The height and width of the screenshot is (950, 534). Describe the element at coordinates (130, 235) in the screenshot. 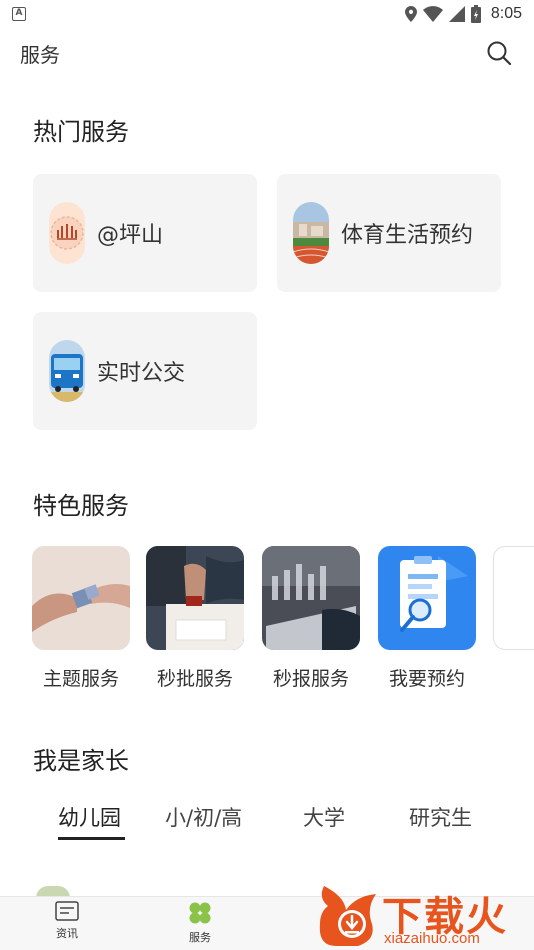

I see `hot-service-label: @坪山` at that location.